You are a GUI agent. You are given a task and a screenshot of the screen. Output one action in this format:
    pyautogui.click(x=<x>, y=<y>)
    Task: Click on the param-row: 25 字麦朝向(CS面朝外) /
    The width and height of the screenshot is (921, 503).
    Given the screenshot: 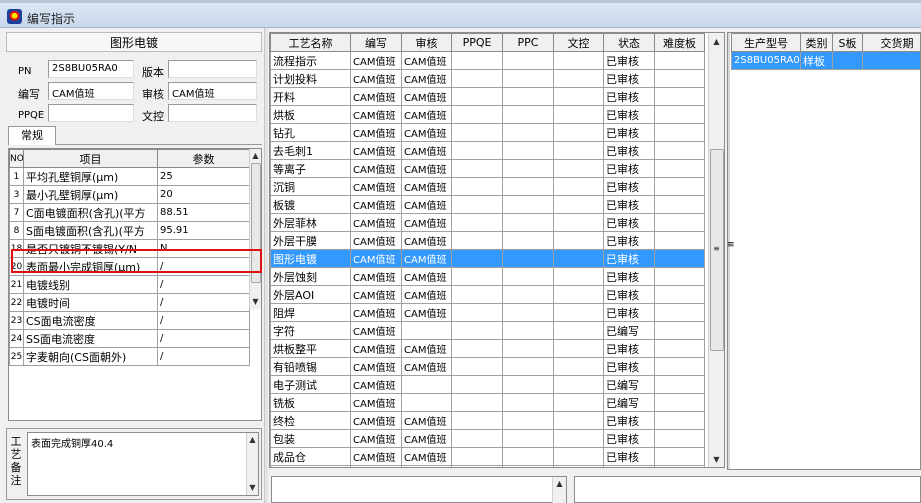 What is the action you would take?
    pyautogui.click(x=129, y=356)
    